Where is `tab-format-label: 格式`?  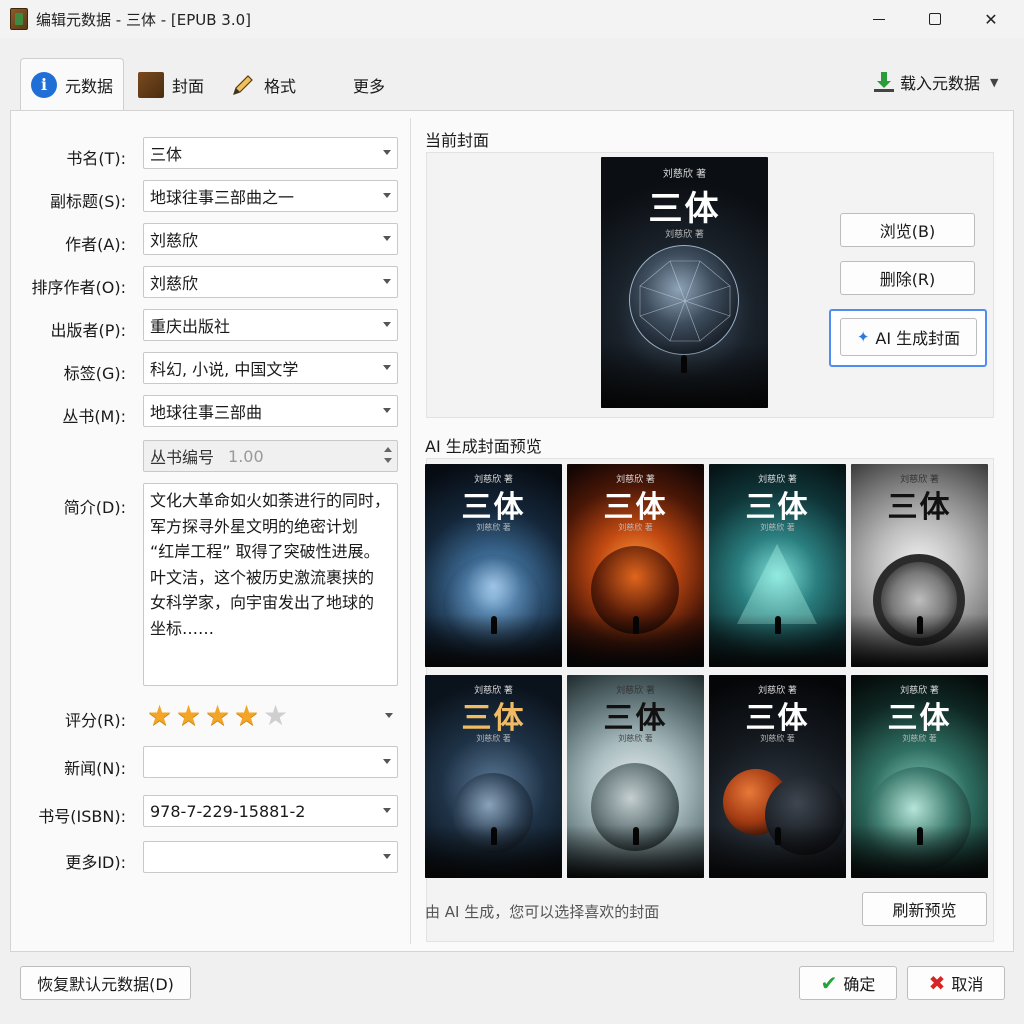 tab-format-label: 格式 is located at coordinates (280, 86).